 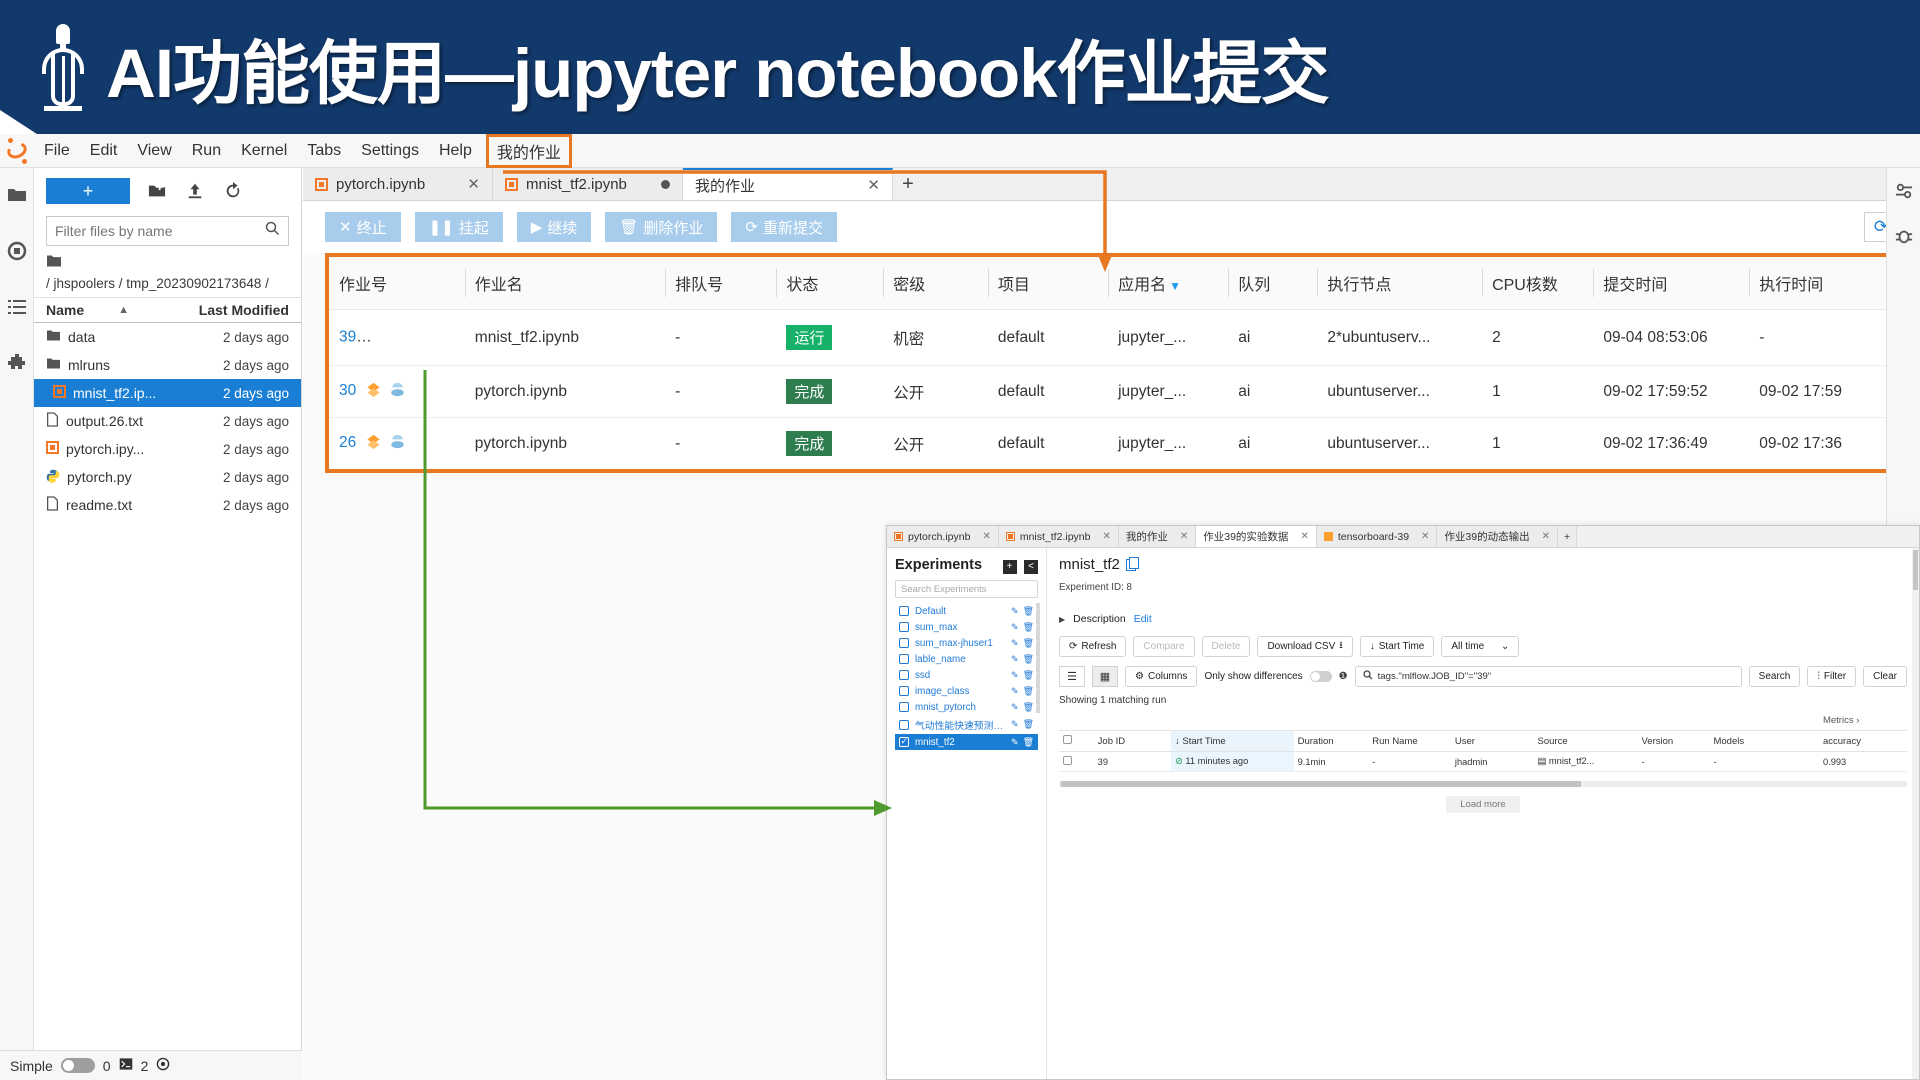 What do you see at coordinates (17, 363) in the screenshot?
I see `extensions-icon` at bounding box center [17, 363].